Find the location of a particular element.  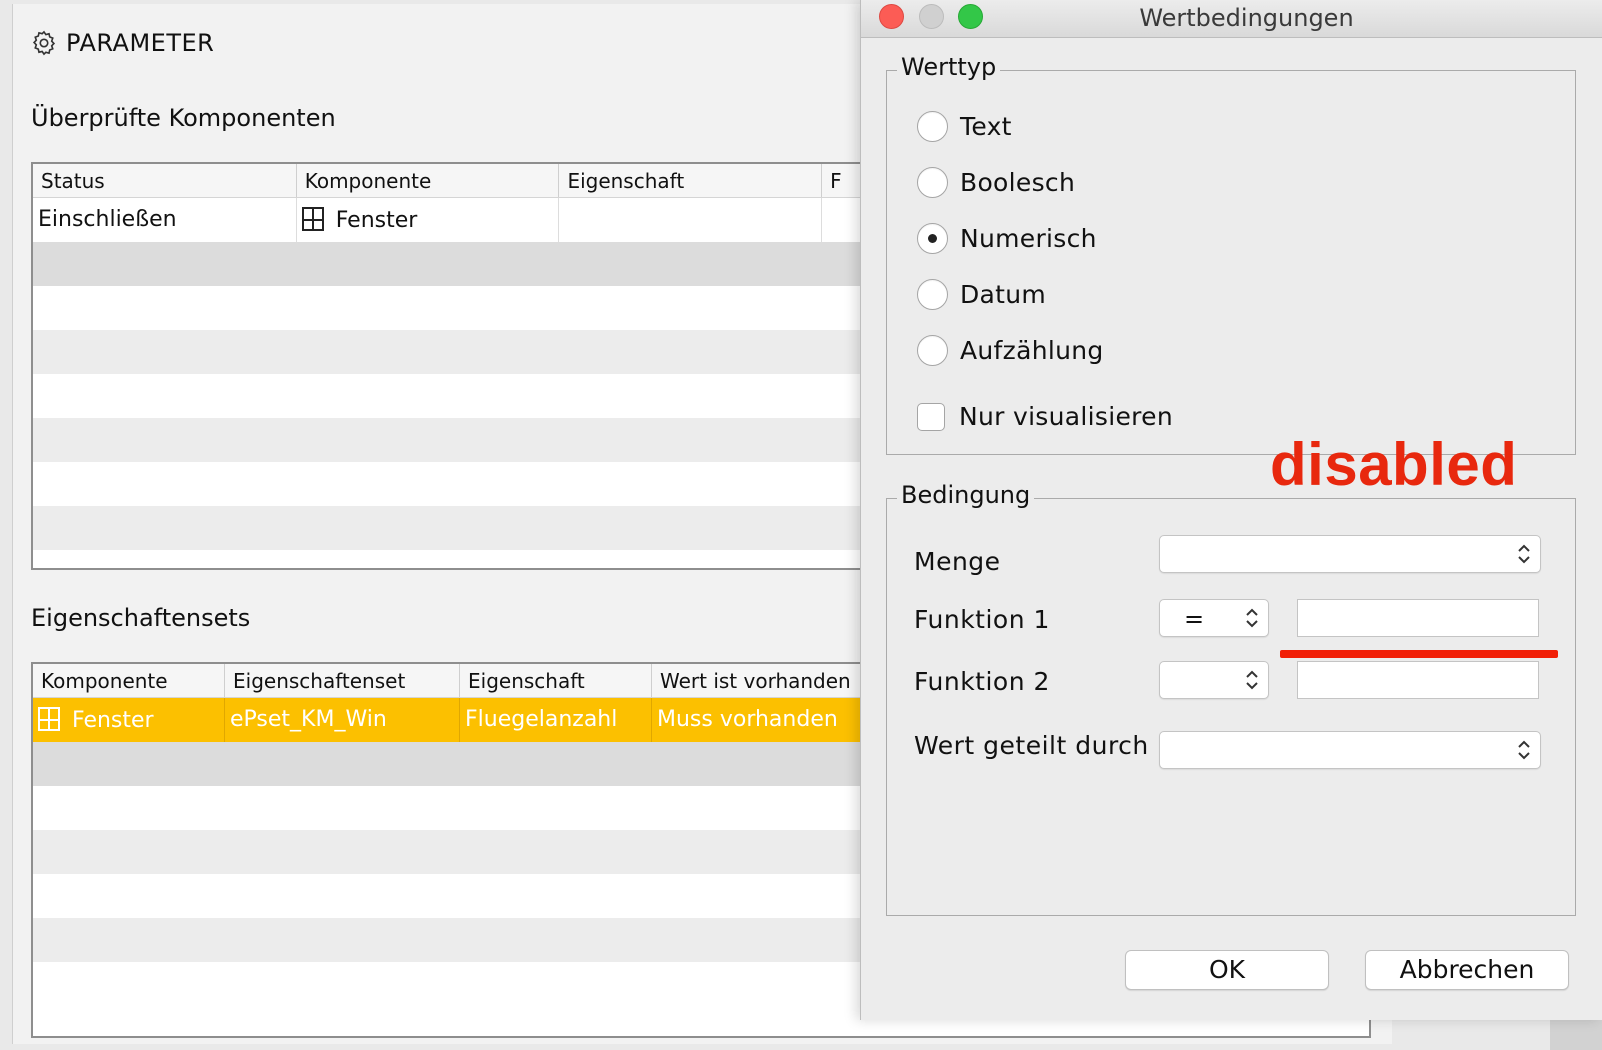

function2-operator-select is located at coordinates (1214, 680).